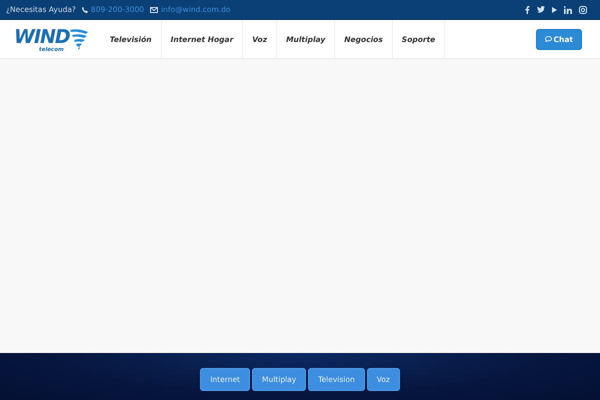 Image resolution: width=600 pixels, height=400 pixels. Describe the element at coordinates (568, 10) in the screenshot. I see `linkedin-icon` at that location.